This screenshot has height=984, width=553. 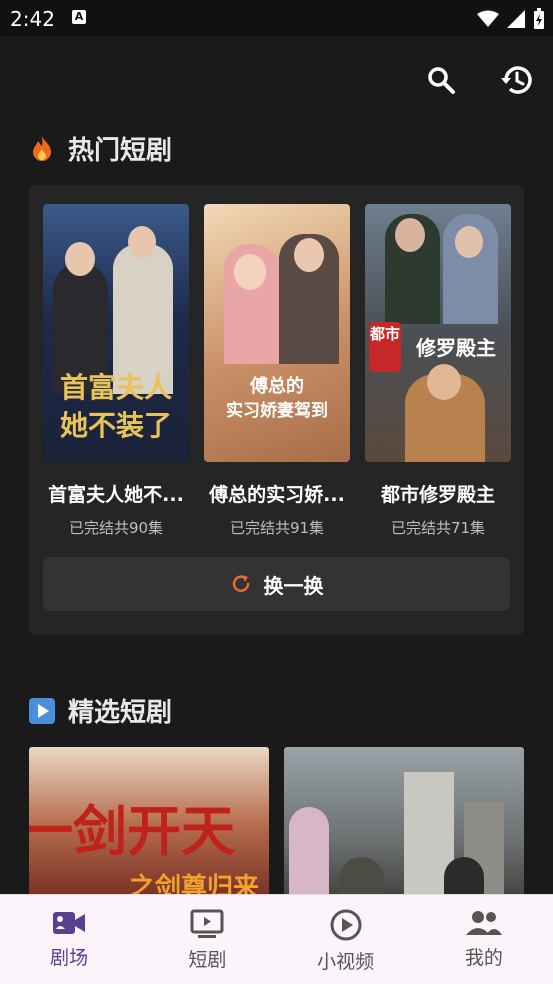 What do you see at coordinates (69, 958) in the screenshot?
I see `nav-label: 剧场` at bounding box center [69, 958].